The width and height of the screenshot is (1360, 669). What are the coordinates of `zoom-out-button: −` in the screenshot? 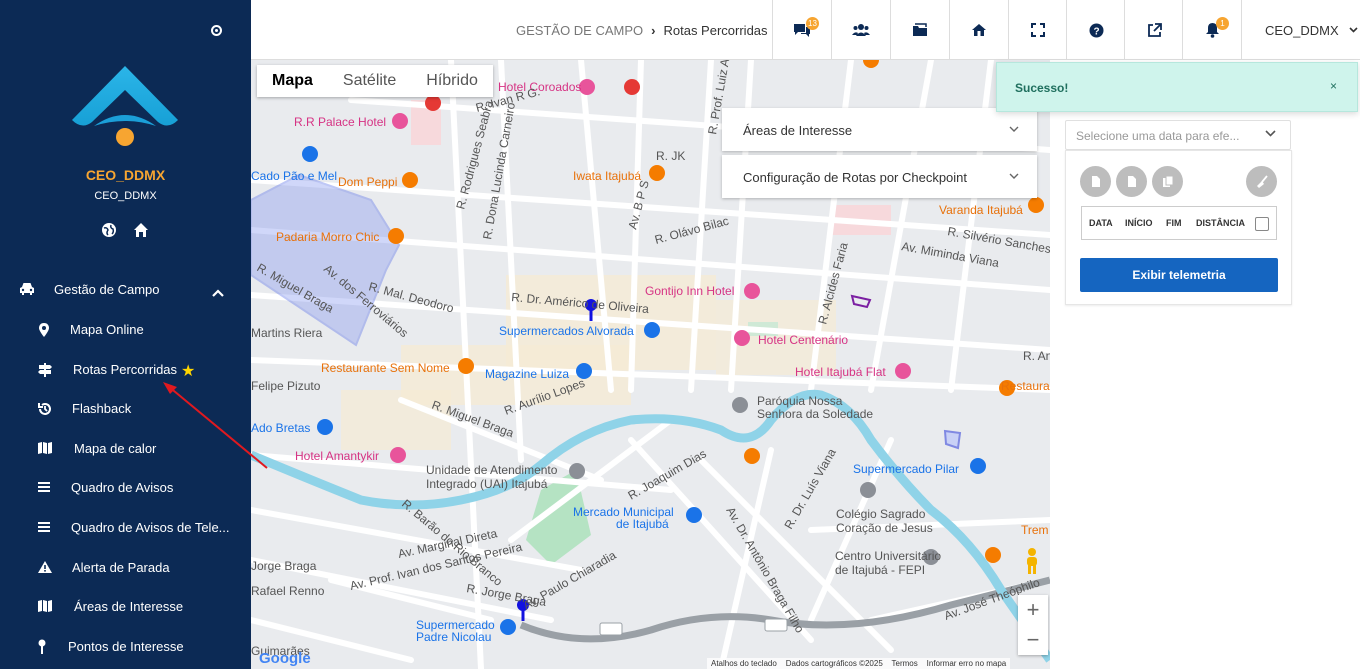 It's located at (1033, 640).